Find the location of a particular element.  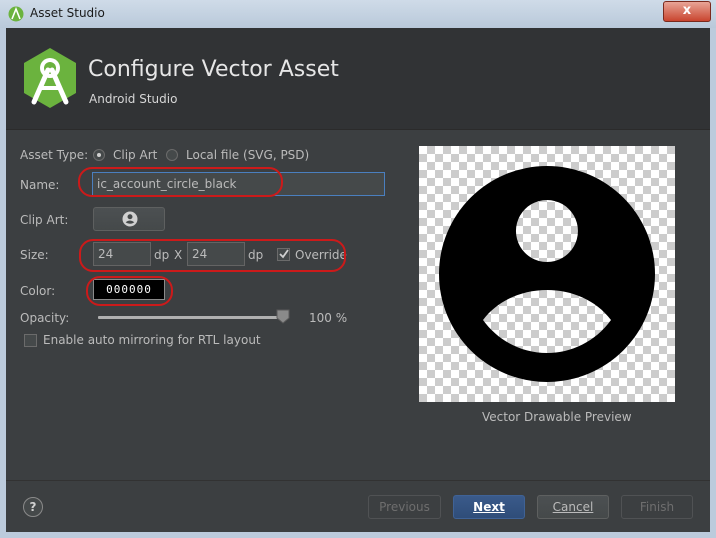

opacity-slider-track is located at coordinates (191, 317).